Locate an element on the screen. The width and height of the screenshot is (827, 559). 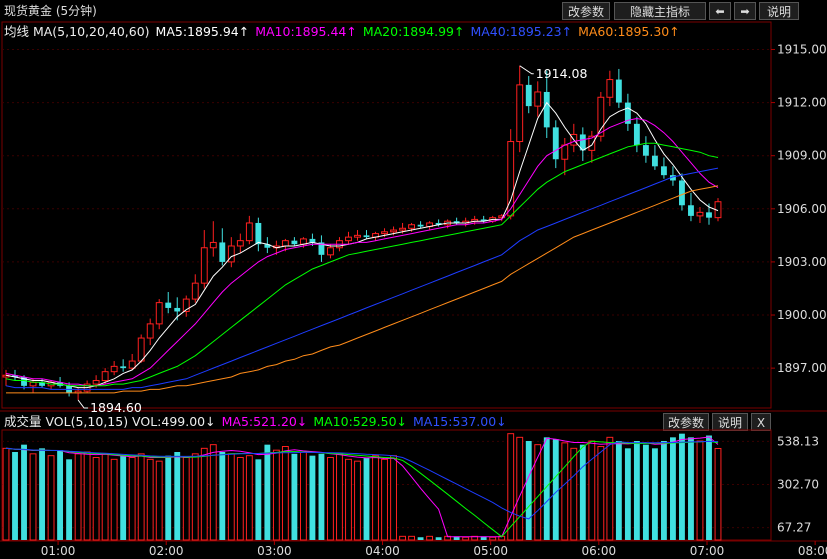
time-tick-label: 05:00 is located at coordinates (490, 551).